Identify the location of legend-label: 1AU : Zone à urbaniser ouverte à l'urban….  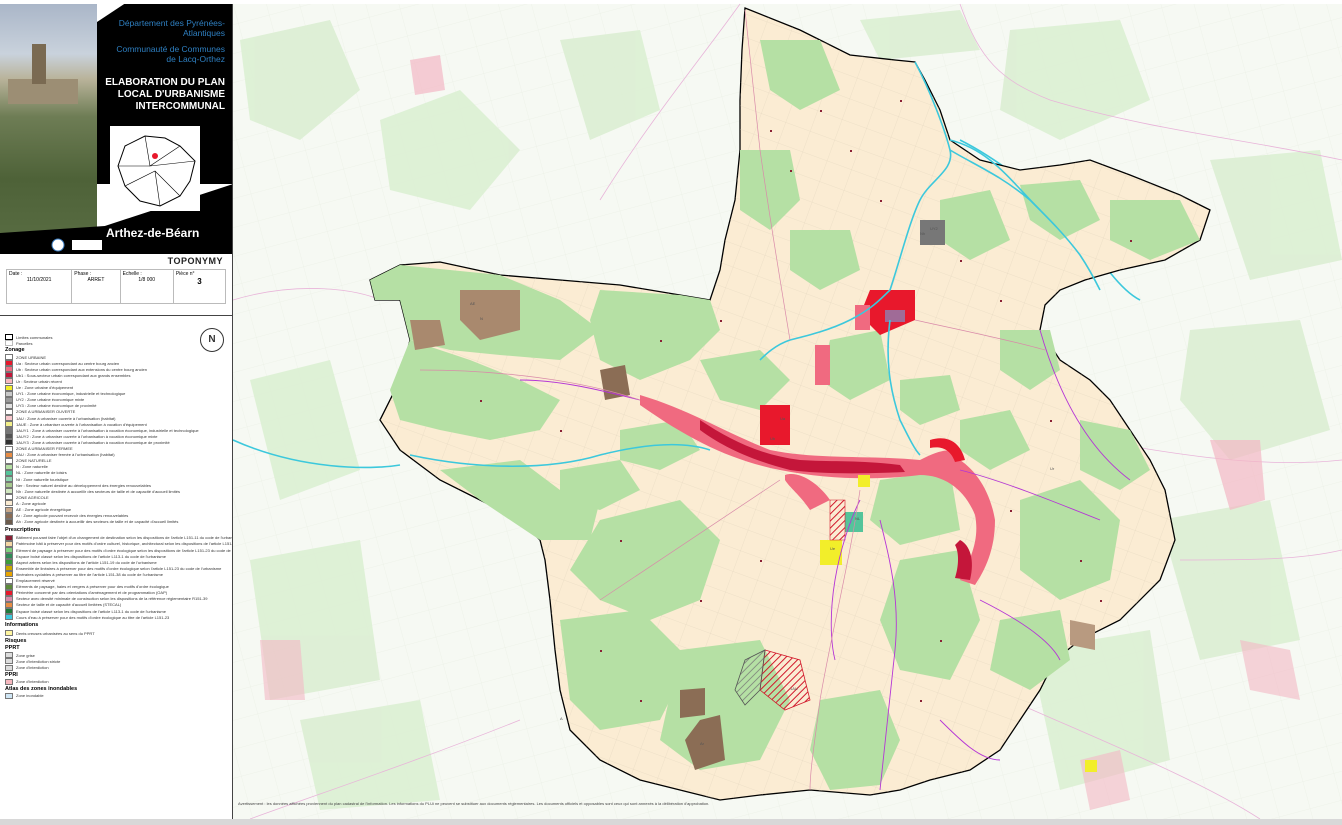
(66, 418).